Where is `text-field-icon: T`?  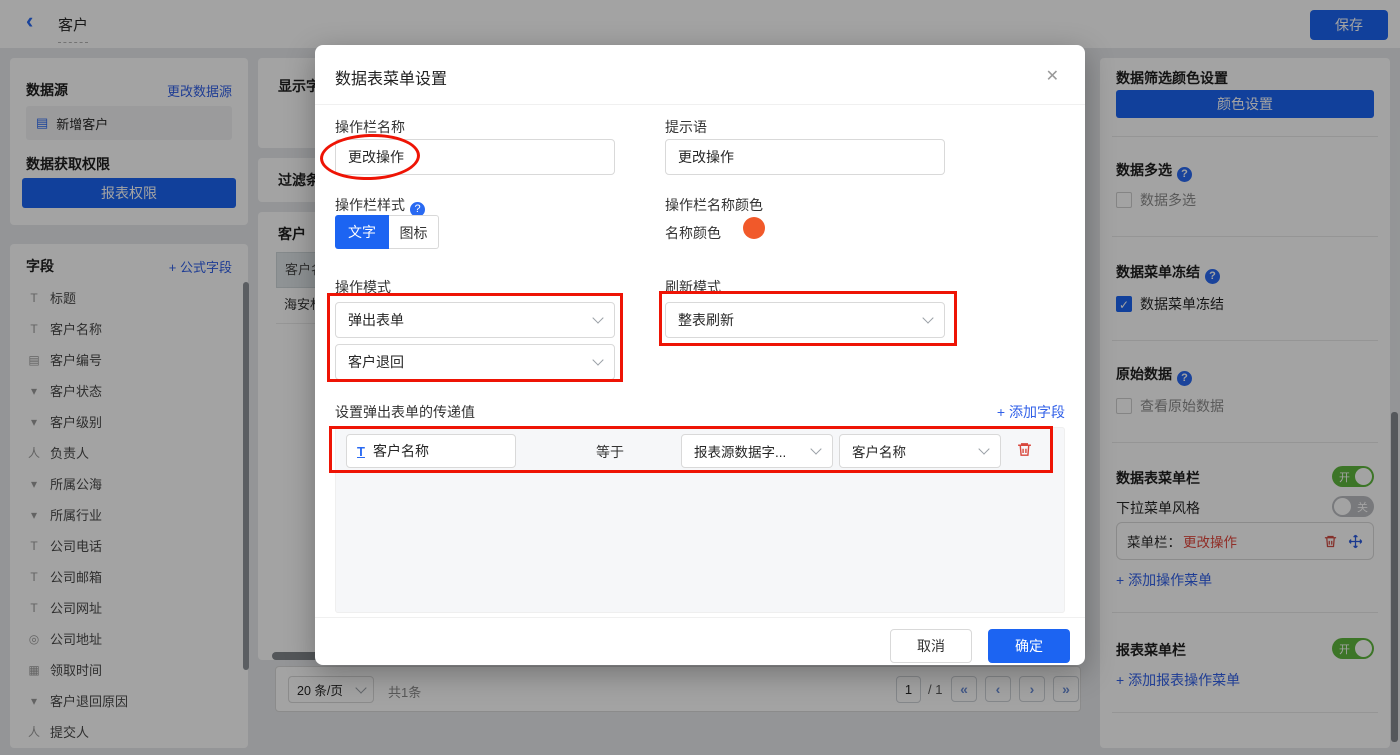 text-field-icon: T is located at coordinates (361, 451).